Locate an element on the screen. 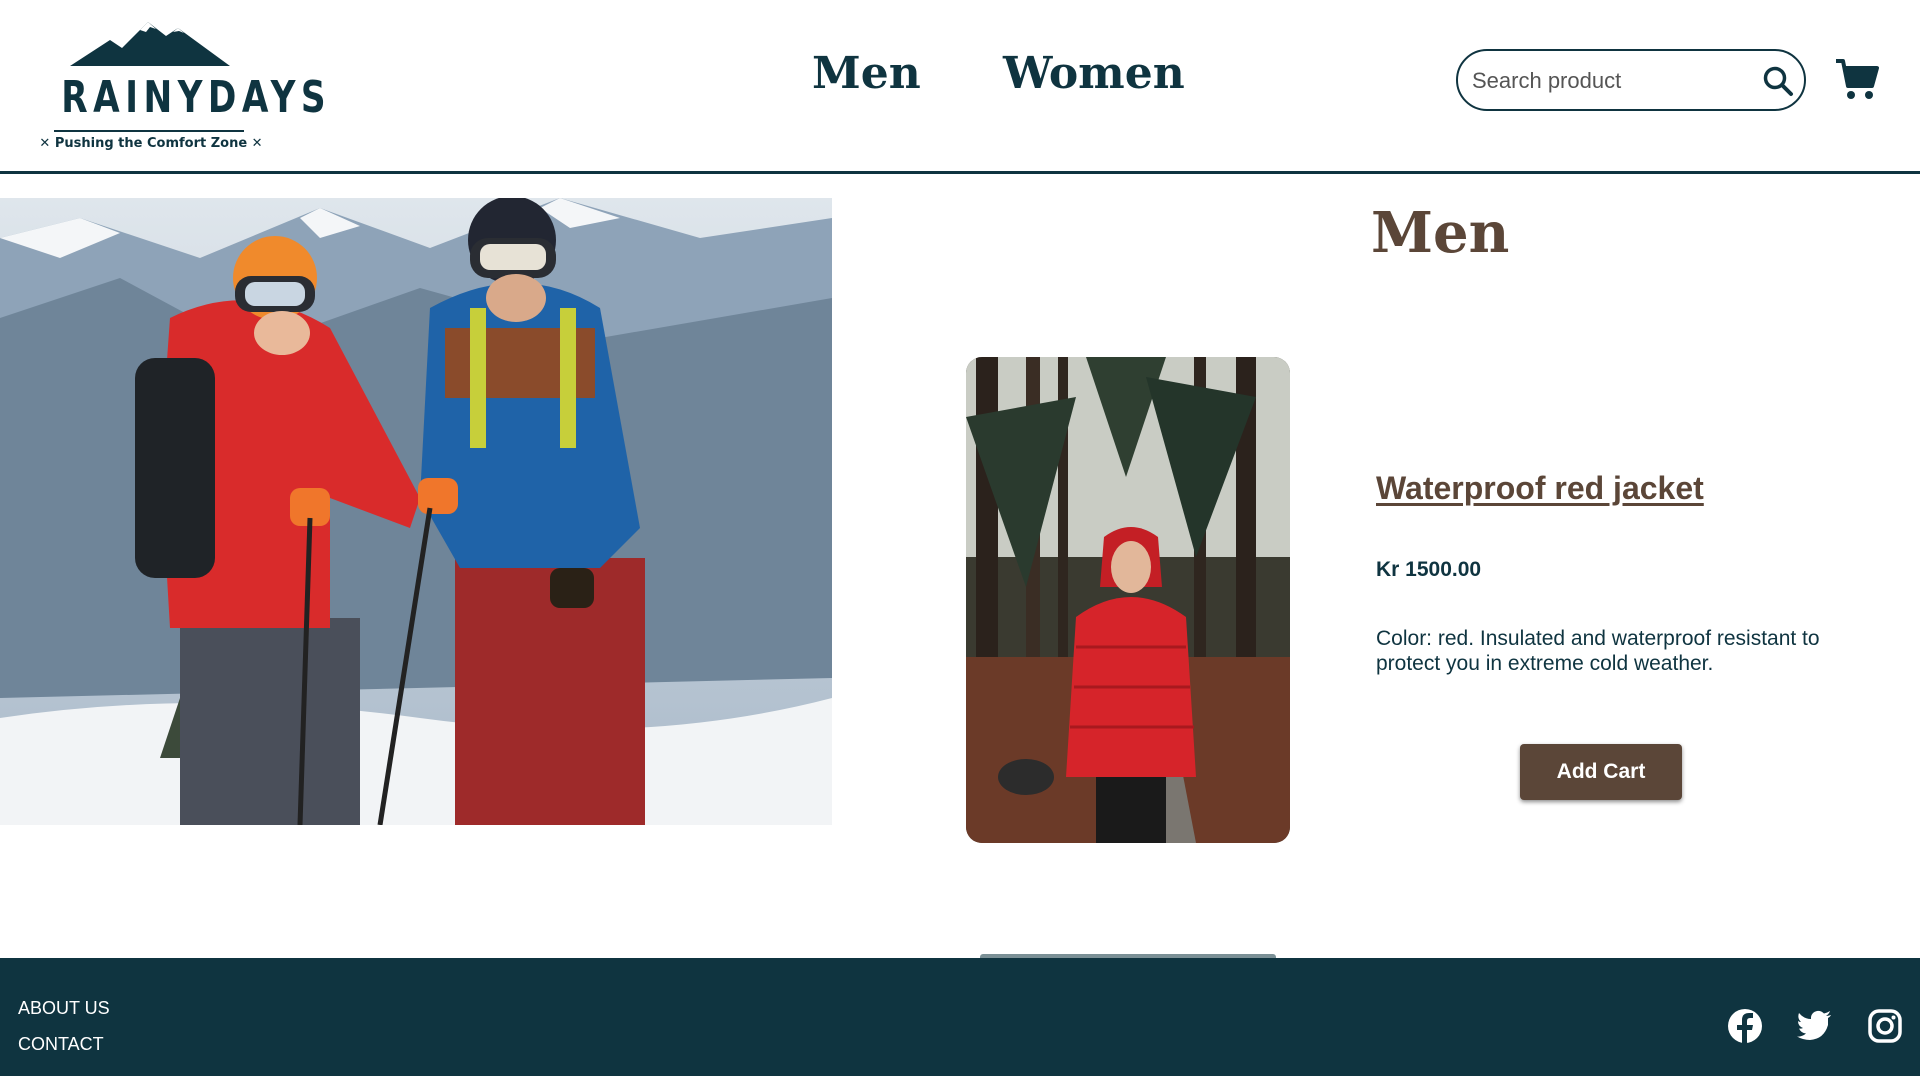  nav-link-women: Women is located at coordinates (1094, 73).